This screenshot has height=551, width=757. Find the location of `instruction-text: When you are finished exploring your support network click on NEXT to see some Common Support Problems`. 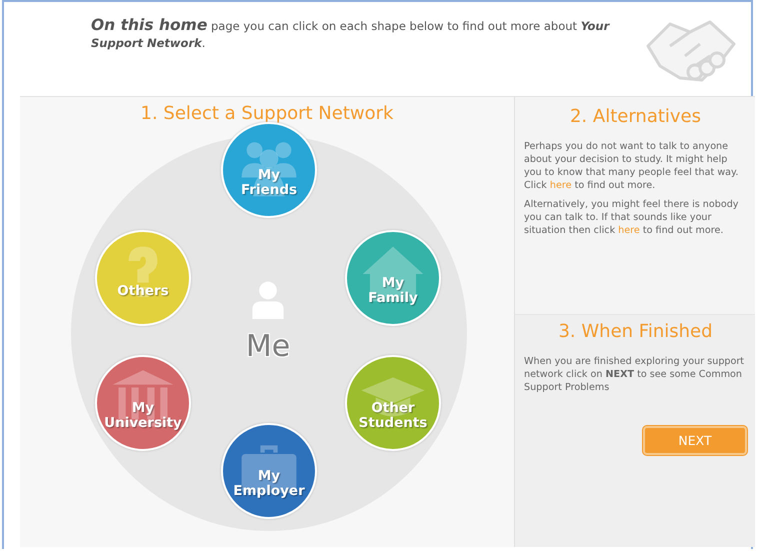

instruction-text: When you are finished exploring your support network click on NEXT to see some Common Support Problems is located at coordinates (635, 374).